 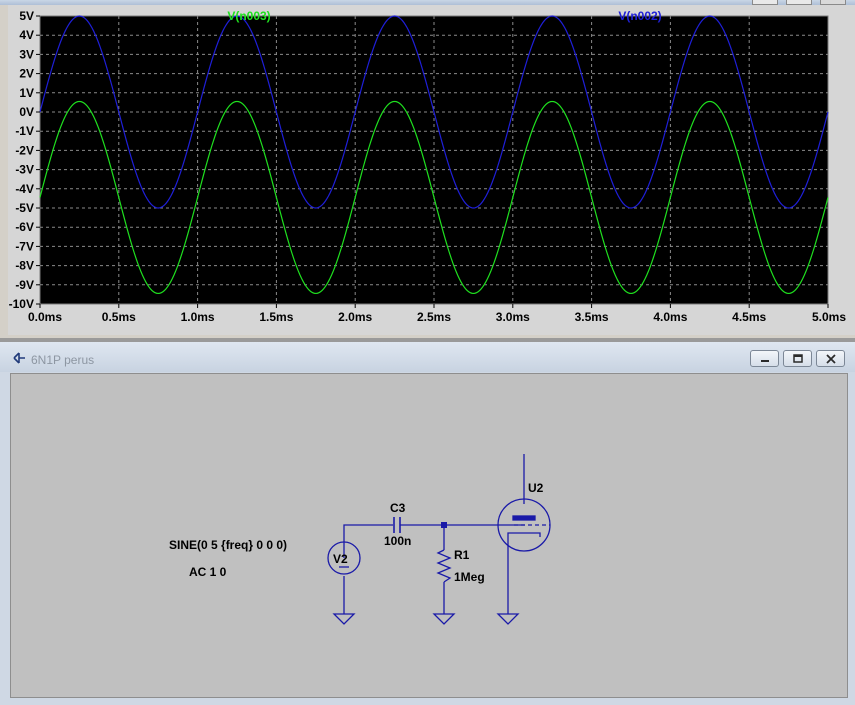 I want to click on capacitor-c3, so click(x=397, y=525).